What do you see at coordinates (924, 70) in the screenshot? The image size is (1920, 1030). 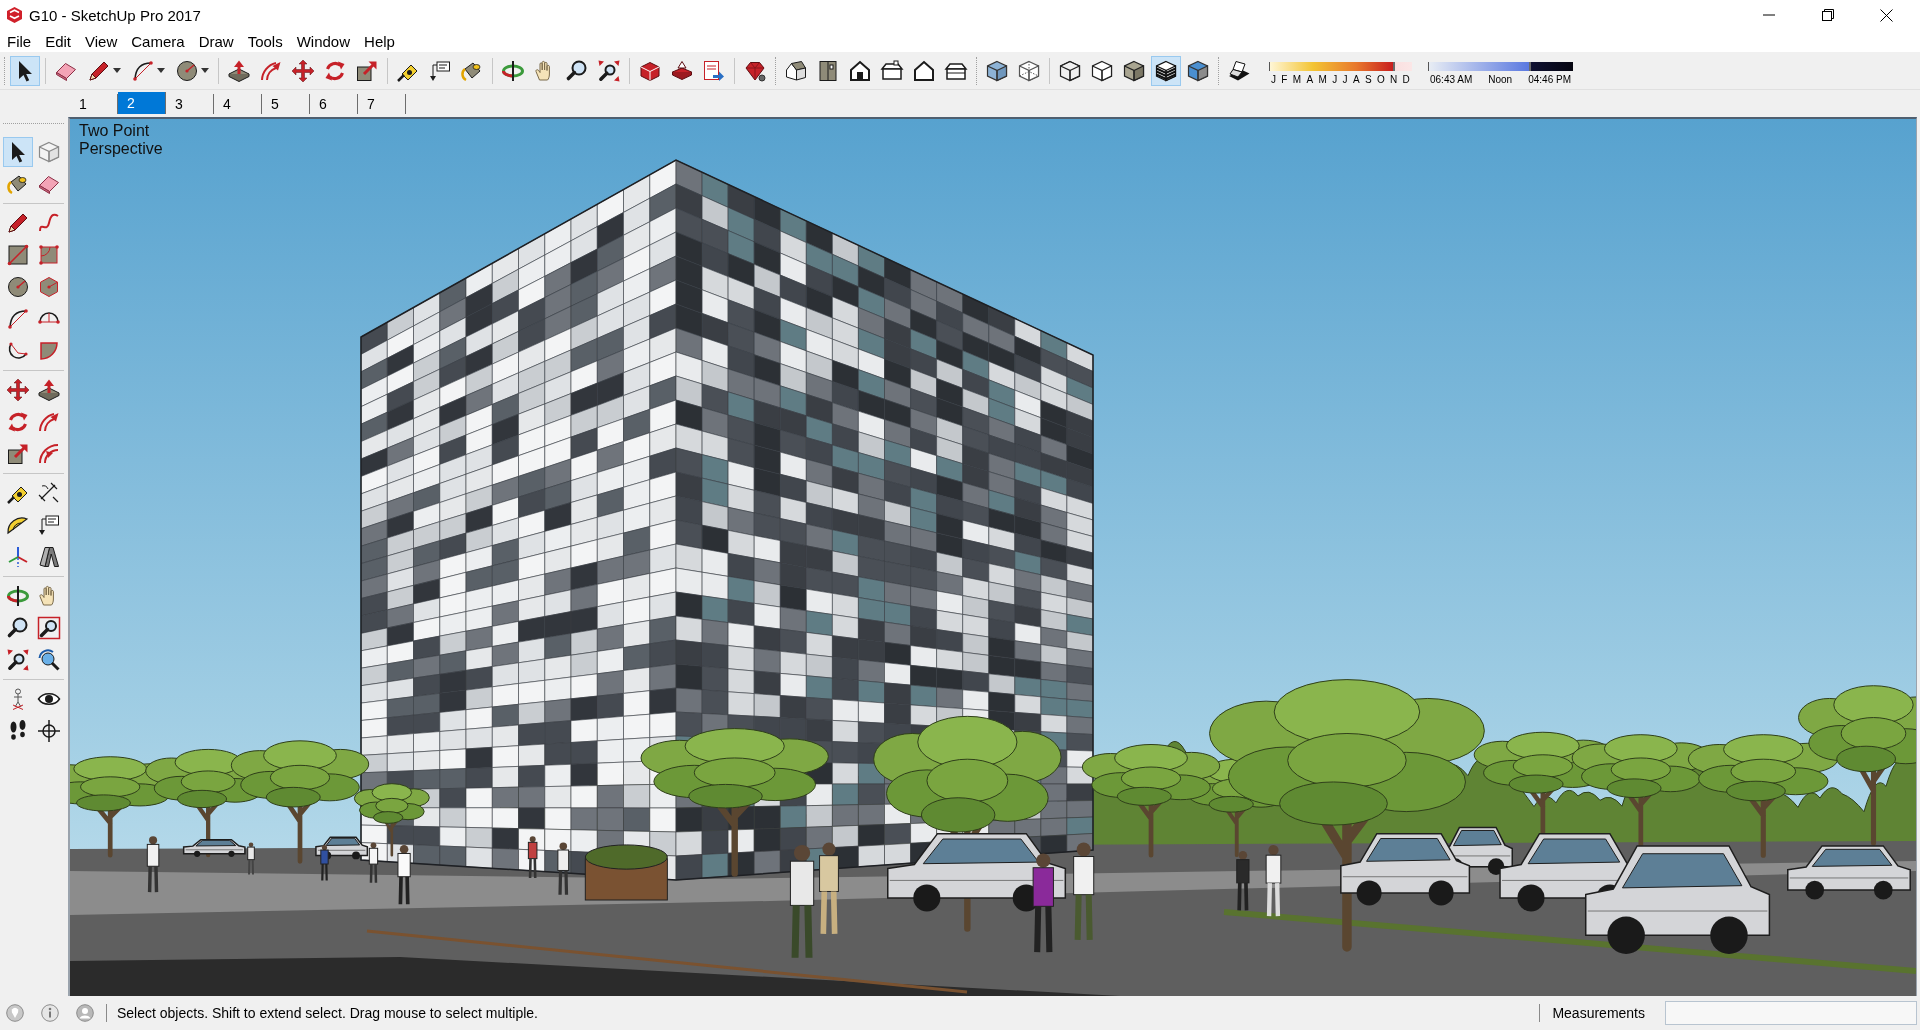 I see `house-outline-icon` at bounding box center [924, 70].